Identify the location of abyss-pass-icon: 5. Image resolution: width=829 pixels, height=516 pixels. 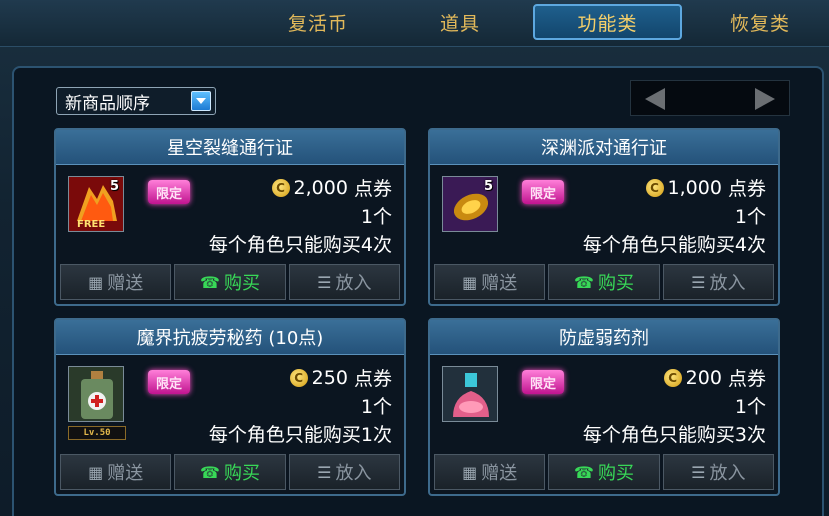
(470, 204).